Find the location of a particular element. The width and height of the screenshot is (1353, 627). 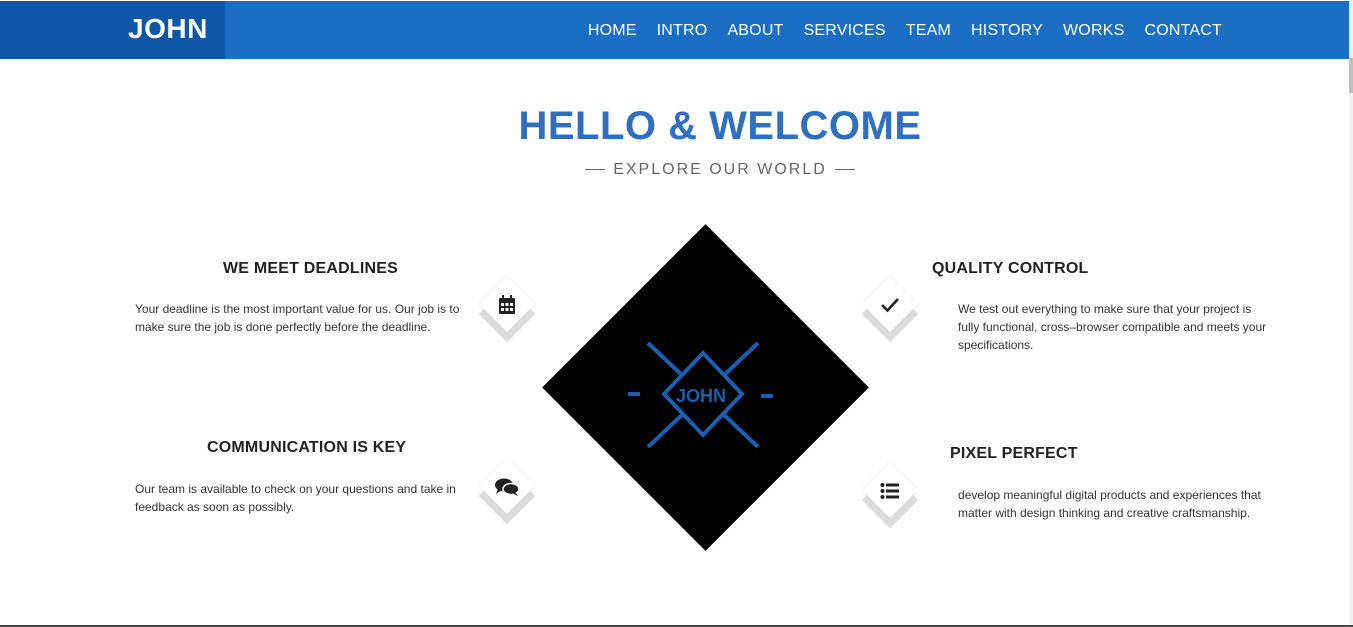

page-subtitle: EXPLORE OUR WORLD is located at coordinates (720, 170).